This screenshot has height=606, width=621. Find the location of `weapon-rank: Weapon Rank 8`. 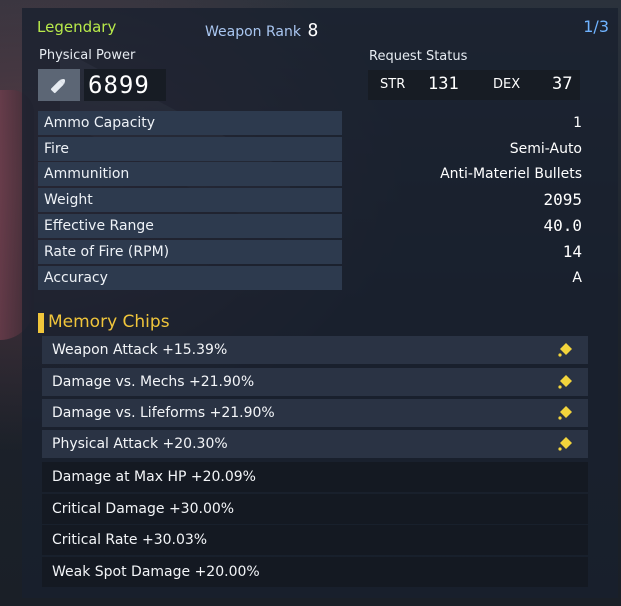

weapon-rank: Weapon Rank 8 is located at coordinates (261, 30).